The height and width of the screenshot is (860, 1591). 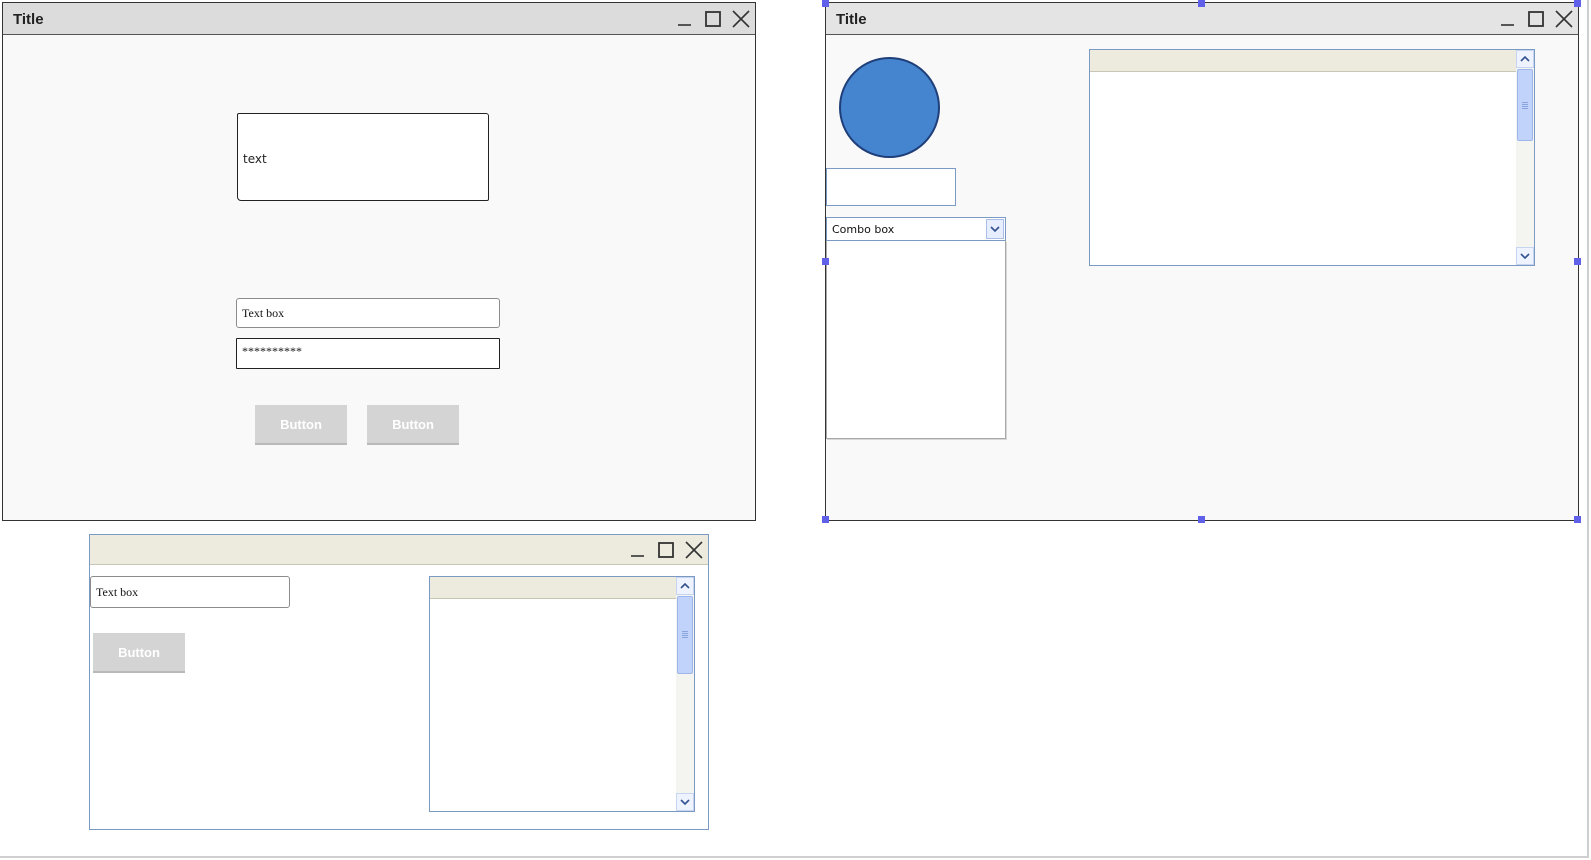 What do you see at coordinates (399, 682) in the screenshot?
I see `window-bottom: Text box Button` at bounding box center [399, 682].